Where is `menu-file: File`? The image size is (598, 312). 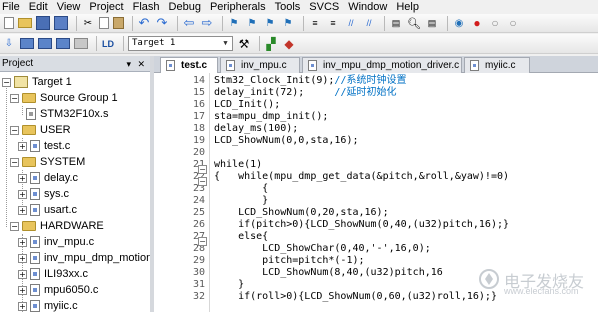
menu-file: File is located at coordinates (11, 7).